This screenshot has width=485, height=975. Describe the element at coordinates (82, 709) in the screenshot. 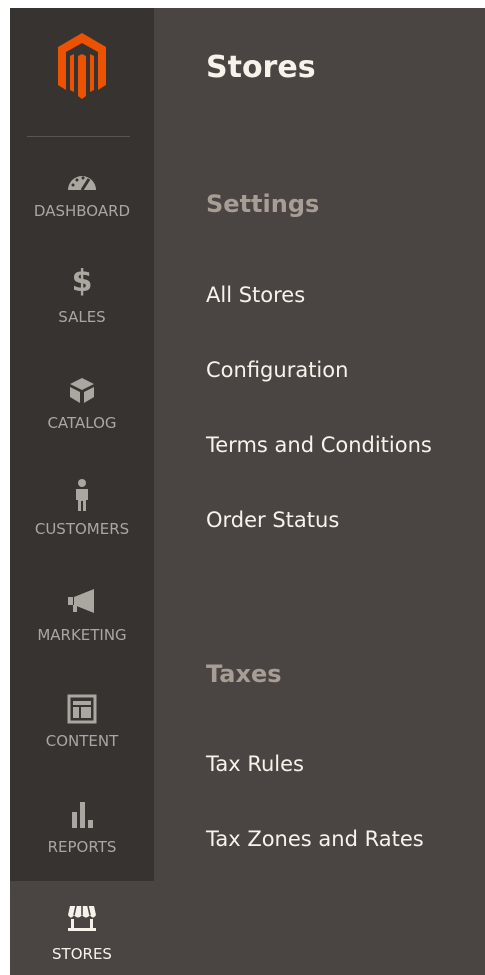

I see `layout-icon` at that location.